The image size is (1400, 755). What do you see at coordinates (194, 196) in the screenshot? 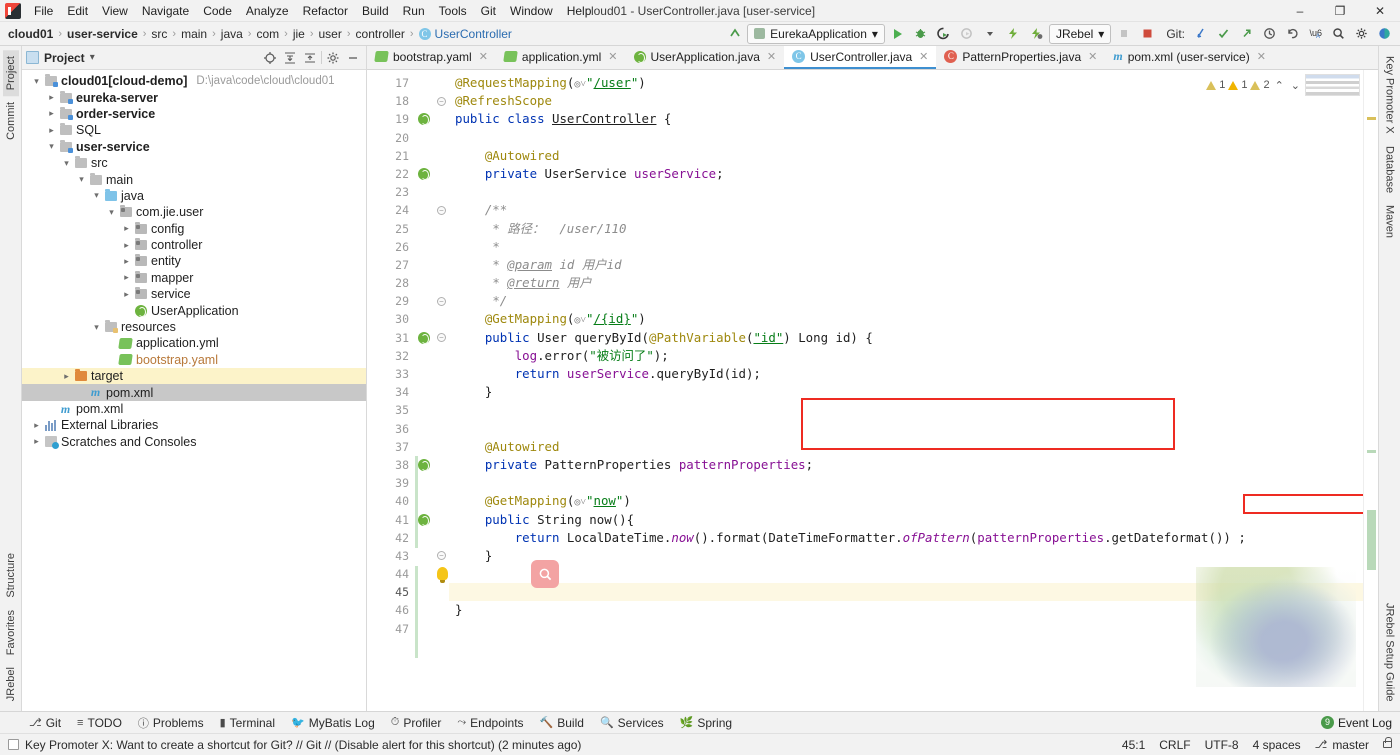
I see `tree-node-java: ▾ java` at bounding box center [194, 196].